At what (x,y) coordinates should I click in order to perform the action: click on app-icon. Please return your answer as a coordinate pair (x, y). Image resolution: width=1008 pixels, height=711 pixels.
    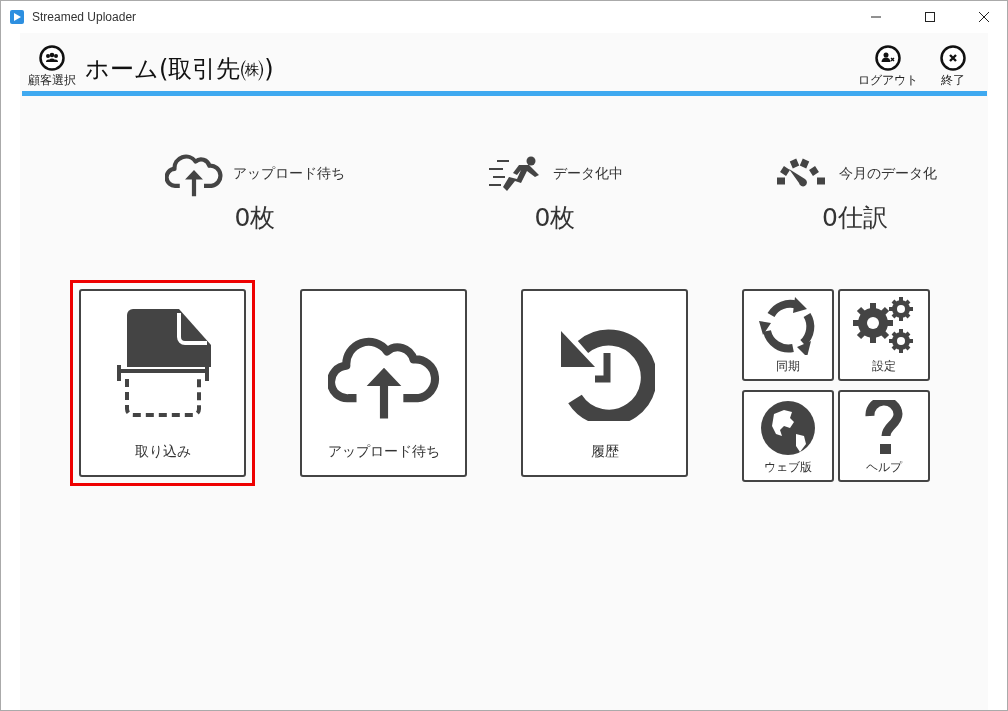
    Looking at the image, I should click on (17, 17).